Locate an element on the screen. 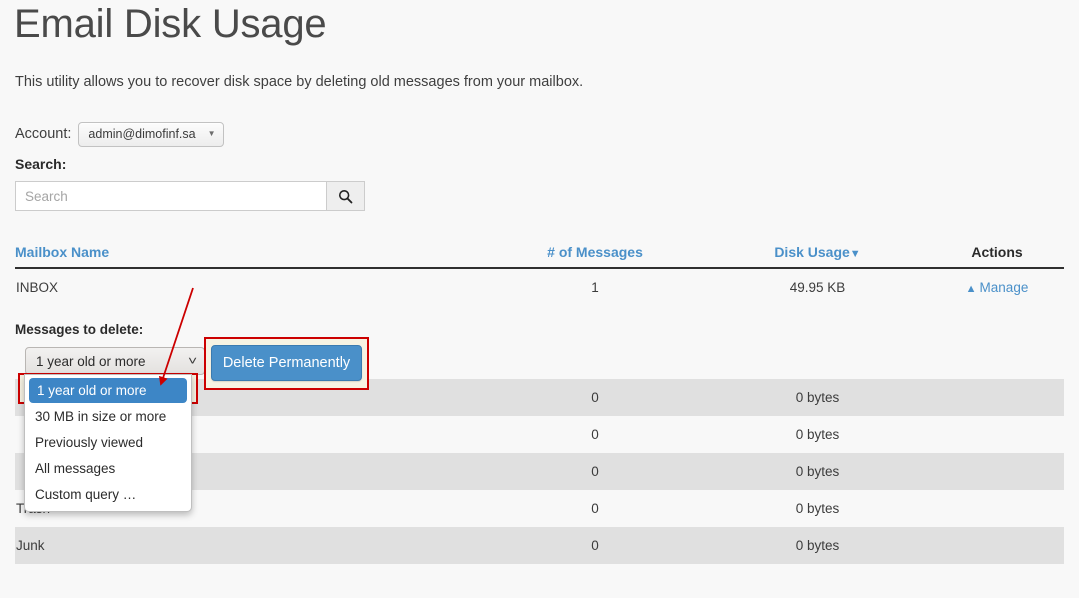 The height and width of the screenshot is (598, 1079). search-label: Search: is located at coordinates (41, 164).